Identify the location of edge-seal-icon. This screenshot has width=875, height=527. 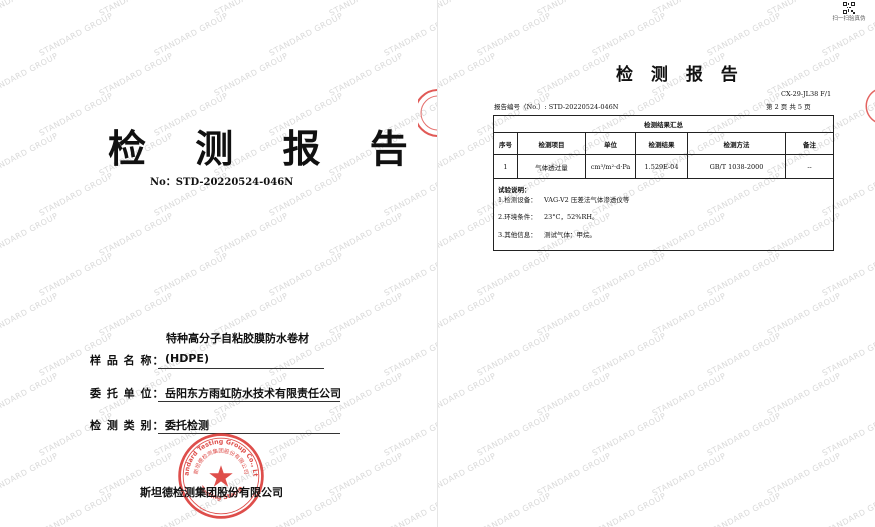
(870, 106).